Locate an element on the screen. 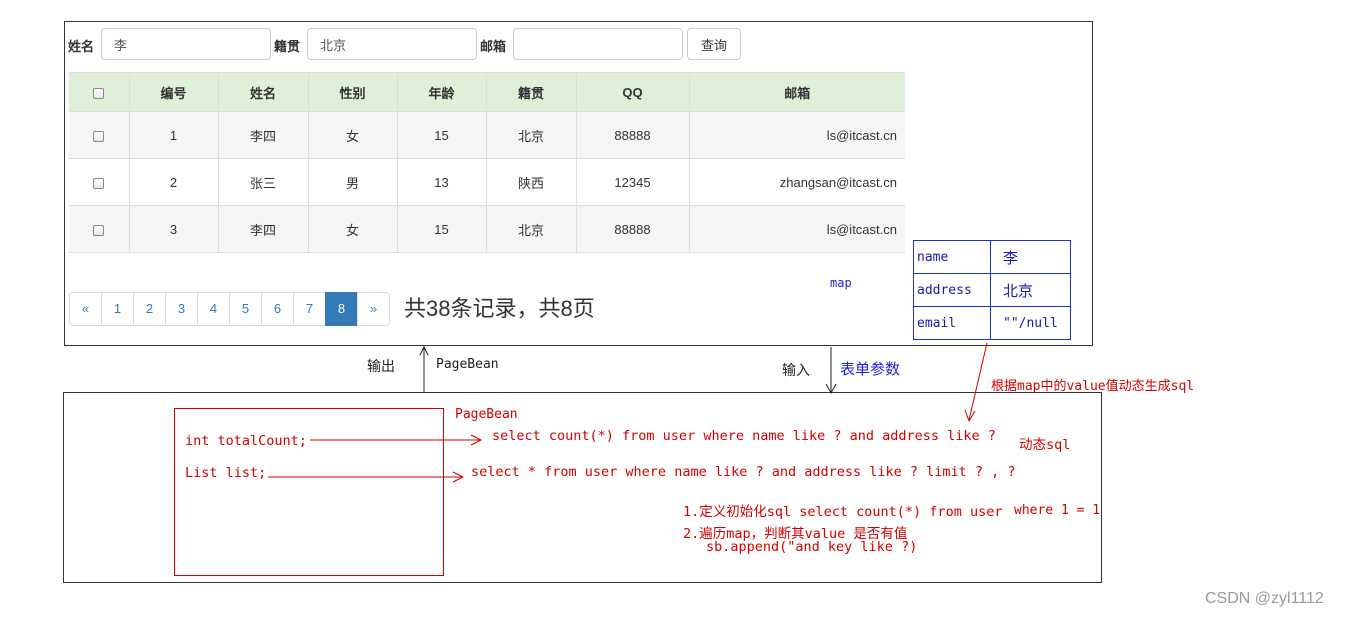  table-header-row: 编号 姓名 性别 年龄 籍贯 QQ 邮箱 is located at coordinates (487, 92).